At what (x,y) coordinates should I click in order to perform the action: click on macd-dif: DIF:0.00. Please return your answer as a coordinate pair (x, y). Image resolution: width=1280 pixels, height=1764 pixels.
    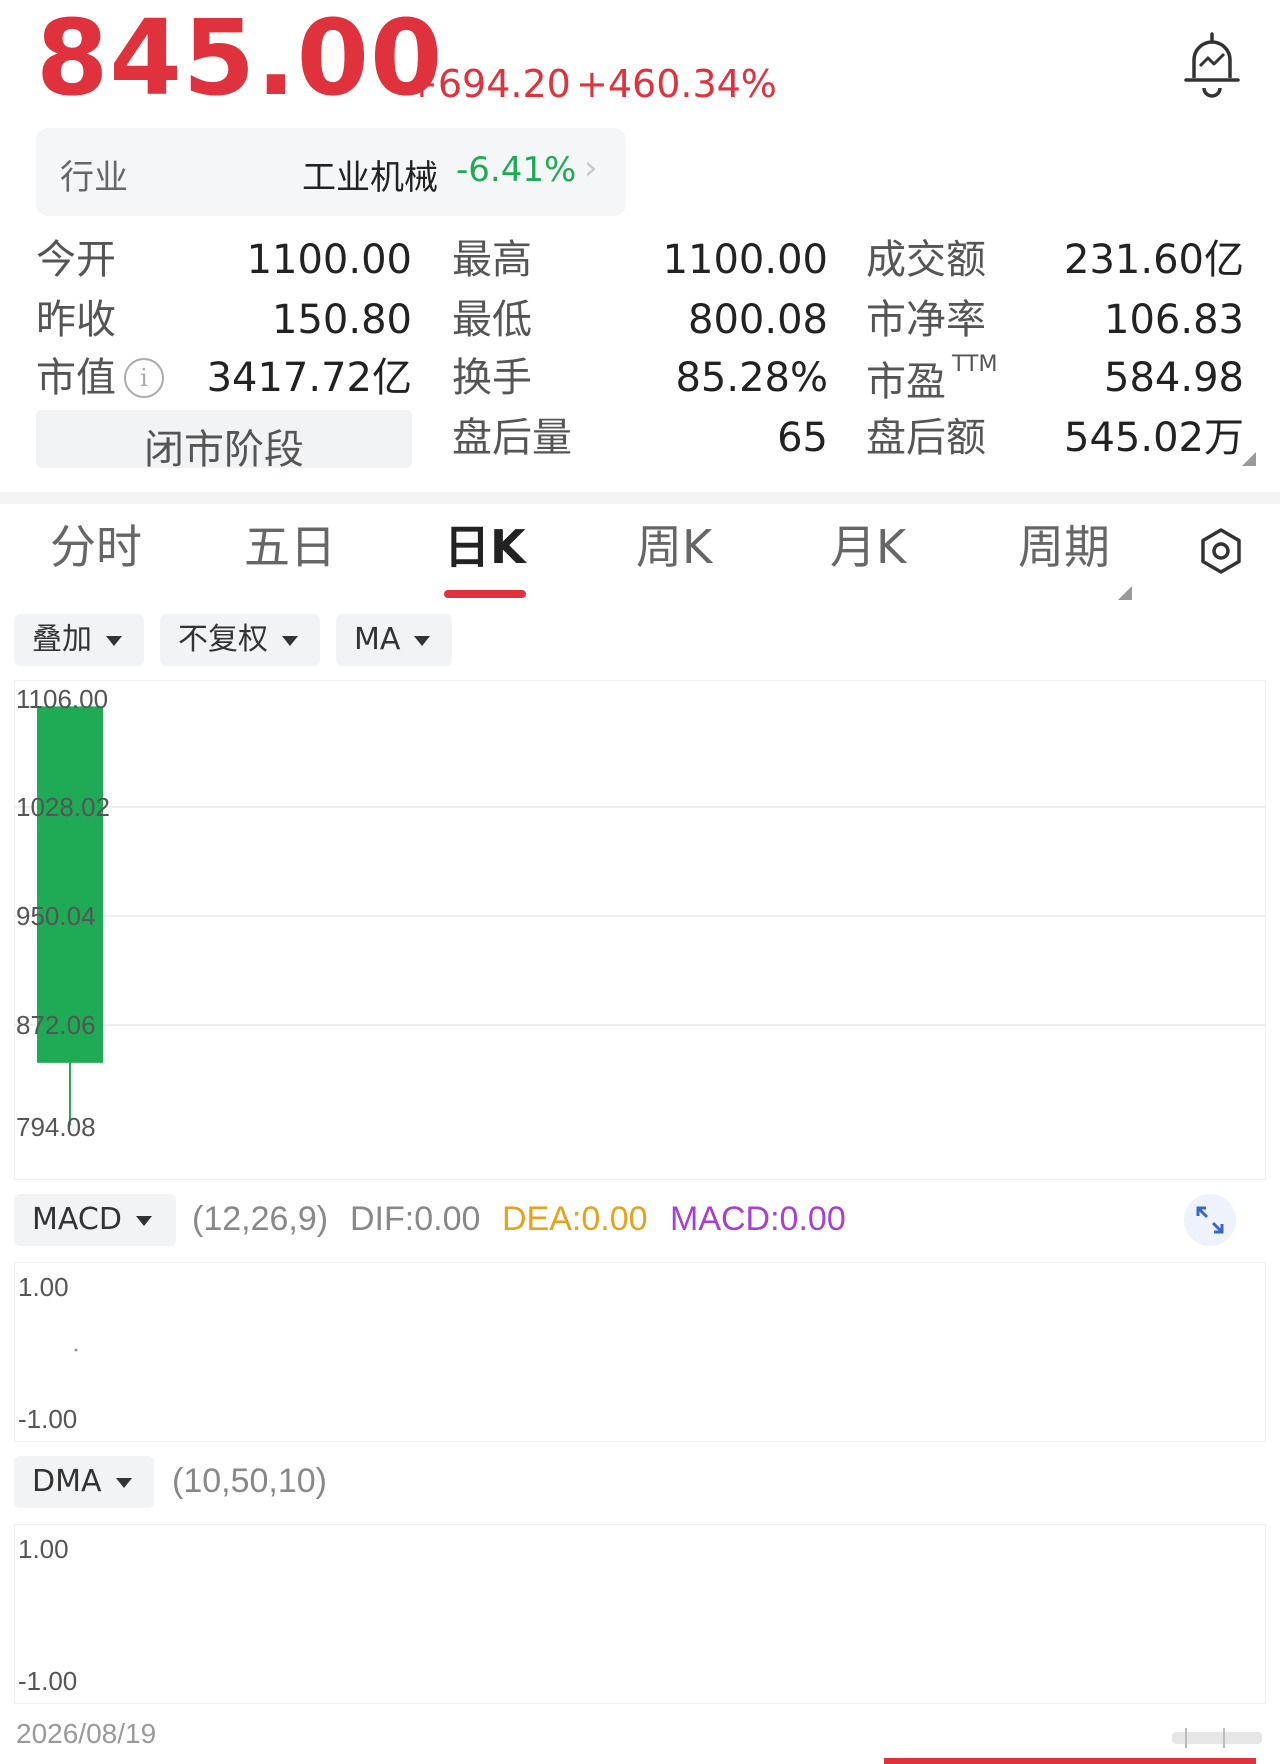
    Looking at the image, I should click on (415, 1219).